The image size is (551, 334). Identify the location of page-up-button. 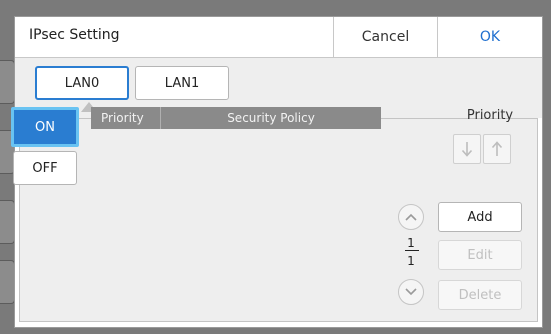
(411, 217).